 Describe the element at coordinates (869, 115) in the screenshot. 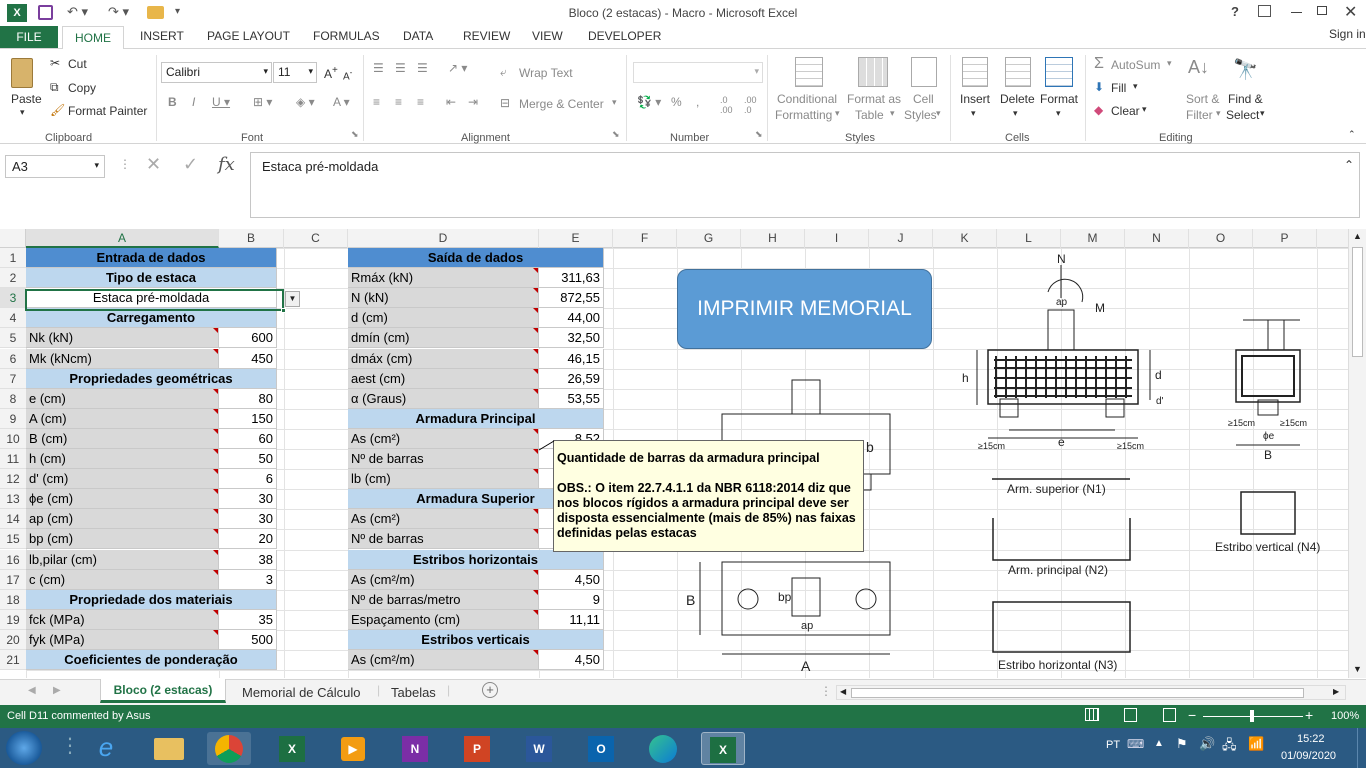

I see `format-as-table-label2: Table` at that location.